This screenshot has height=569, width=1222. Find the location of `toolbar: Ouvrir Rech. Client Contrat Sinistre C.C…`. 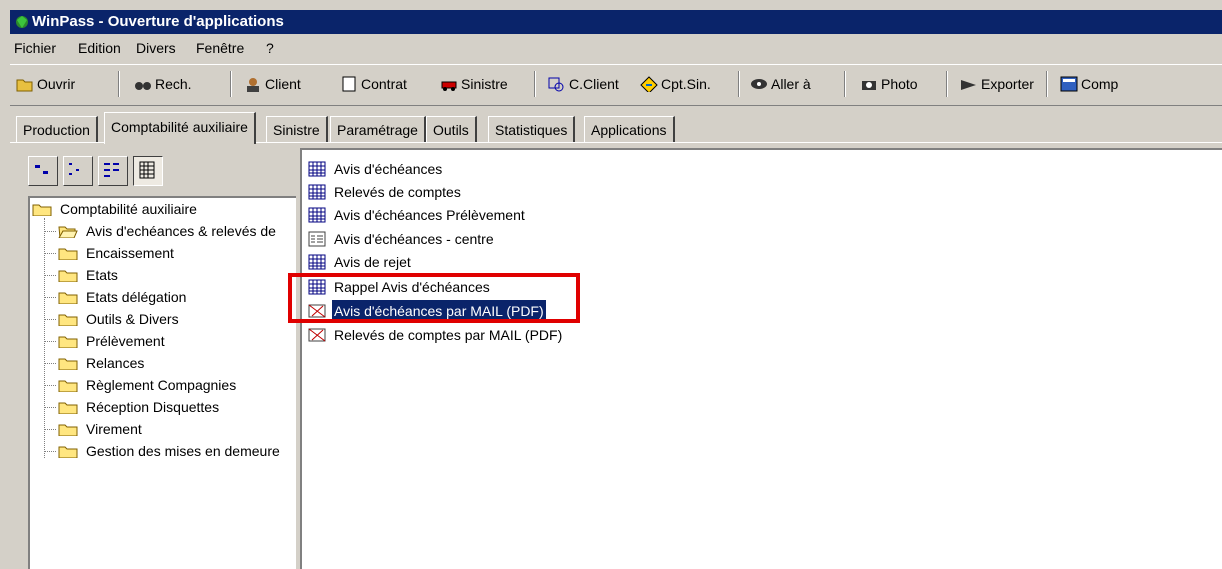

toolbar: Ouvrir Rech. Client Contrat Sinistre C.C… is located at coordinates (616, 85).